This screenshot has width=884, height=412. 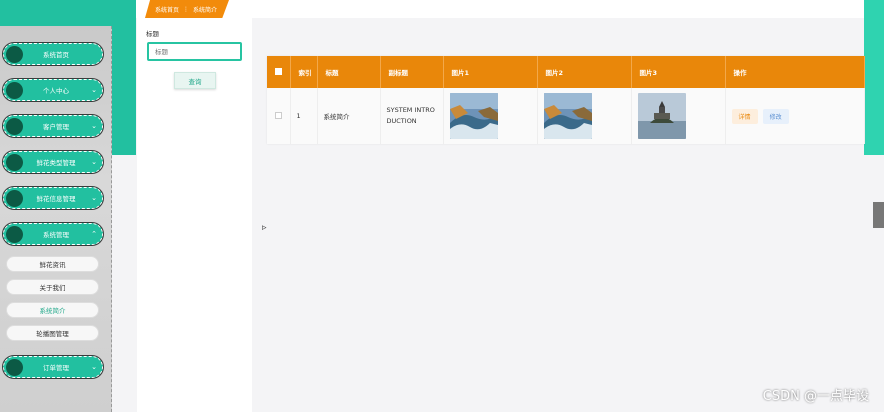 I want to click on breadcrumb-current: 系统简介, so click(x=205, y=10).